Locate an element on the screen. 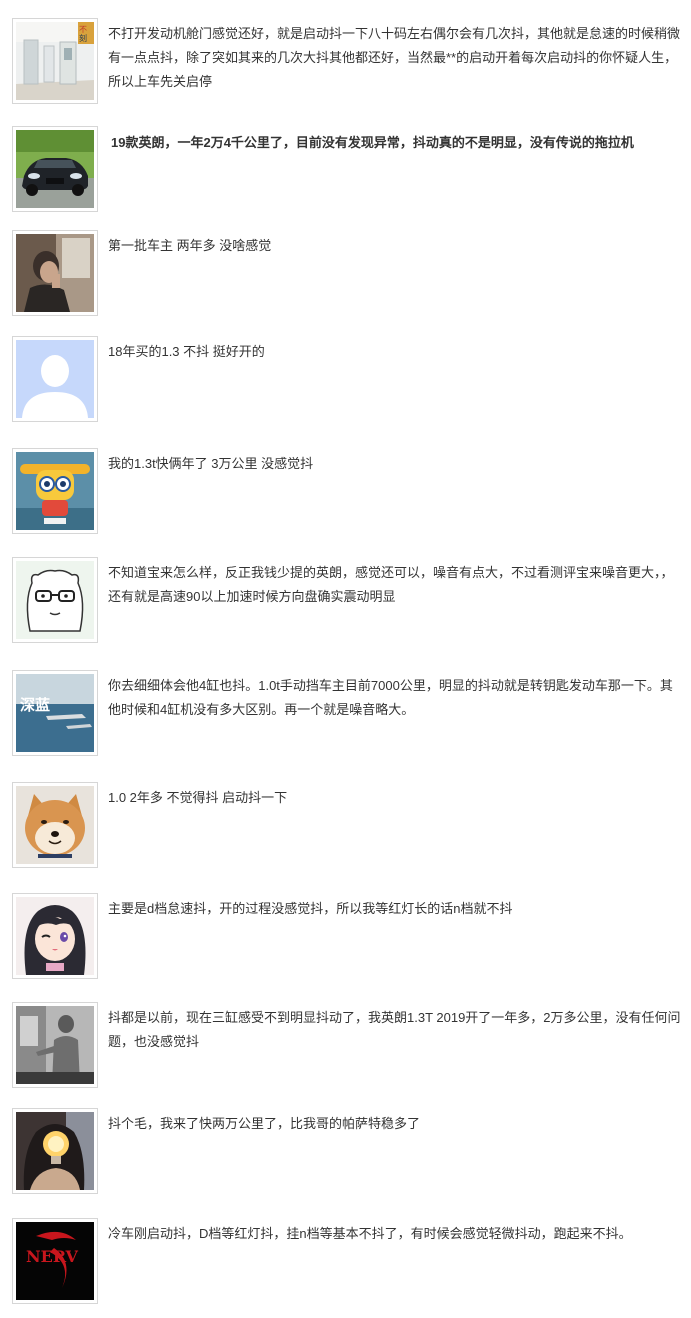 Image resolution: width=691 pixels, height=1318 pixels. nerv-logo-icon: NERV is located at coordinates (55, 1261).